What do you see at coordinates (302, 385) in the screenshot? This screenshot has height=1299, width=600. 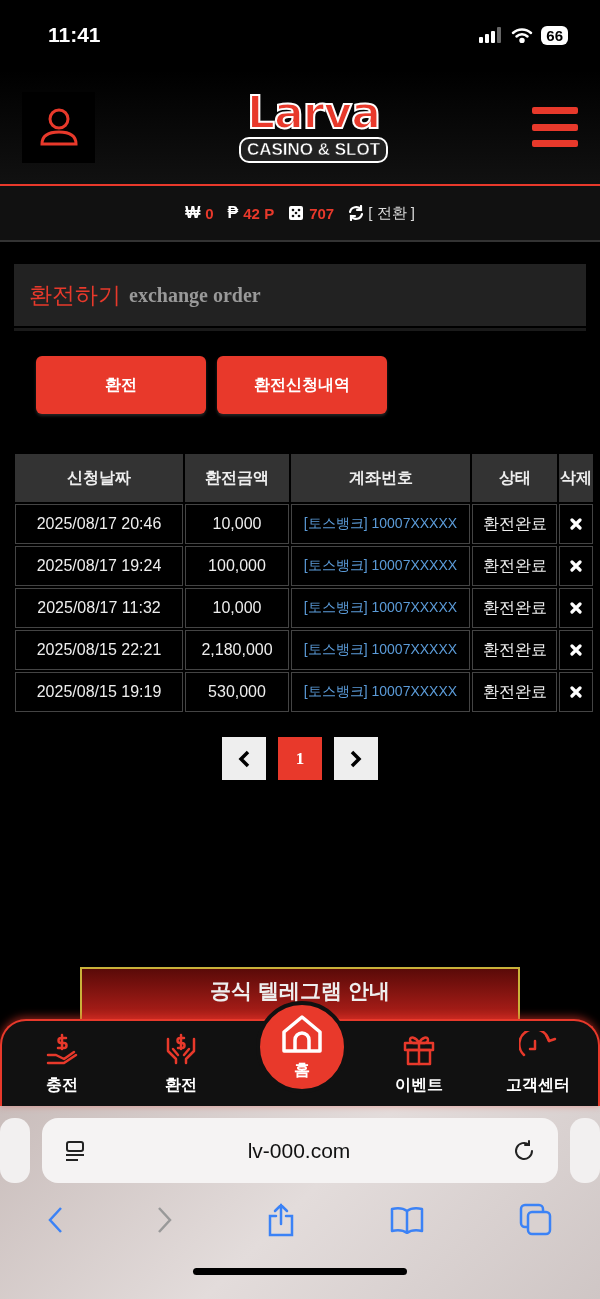 I see `action-button: 환전신청내역` at bounding box center [302, 385].